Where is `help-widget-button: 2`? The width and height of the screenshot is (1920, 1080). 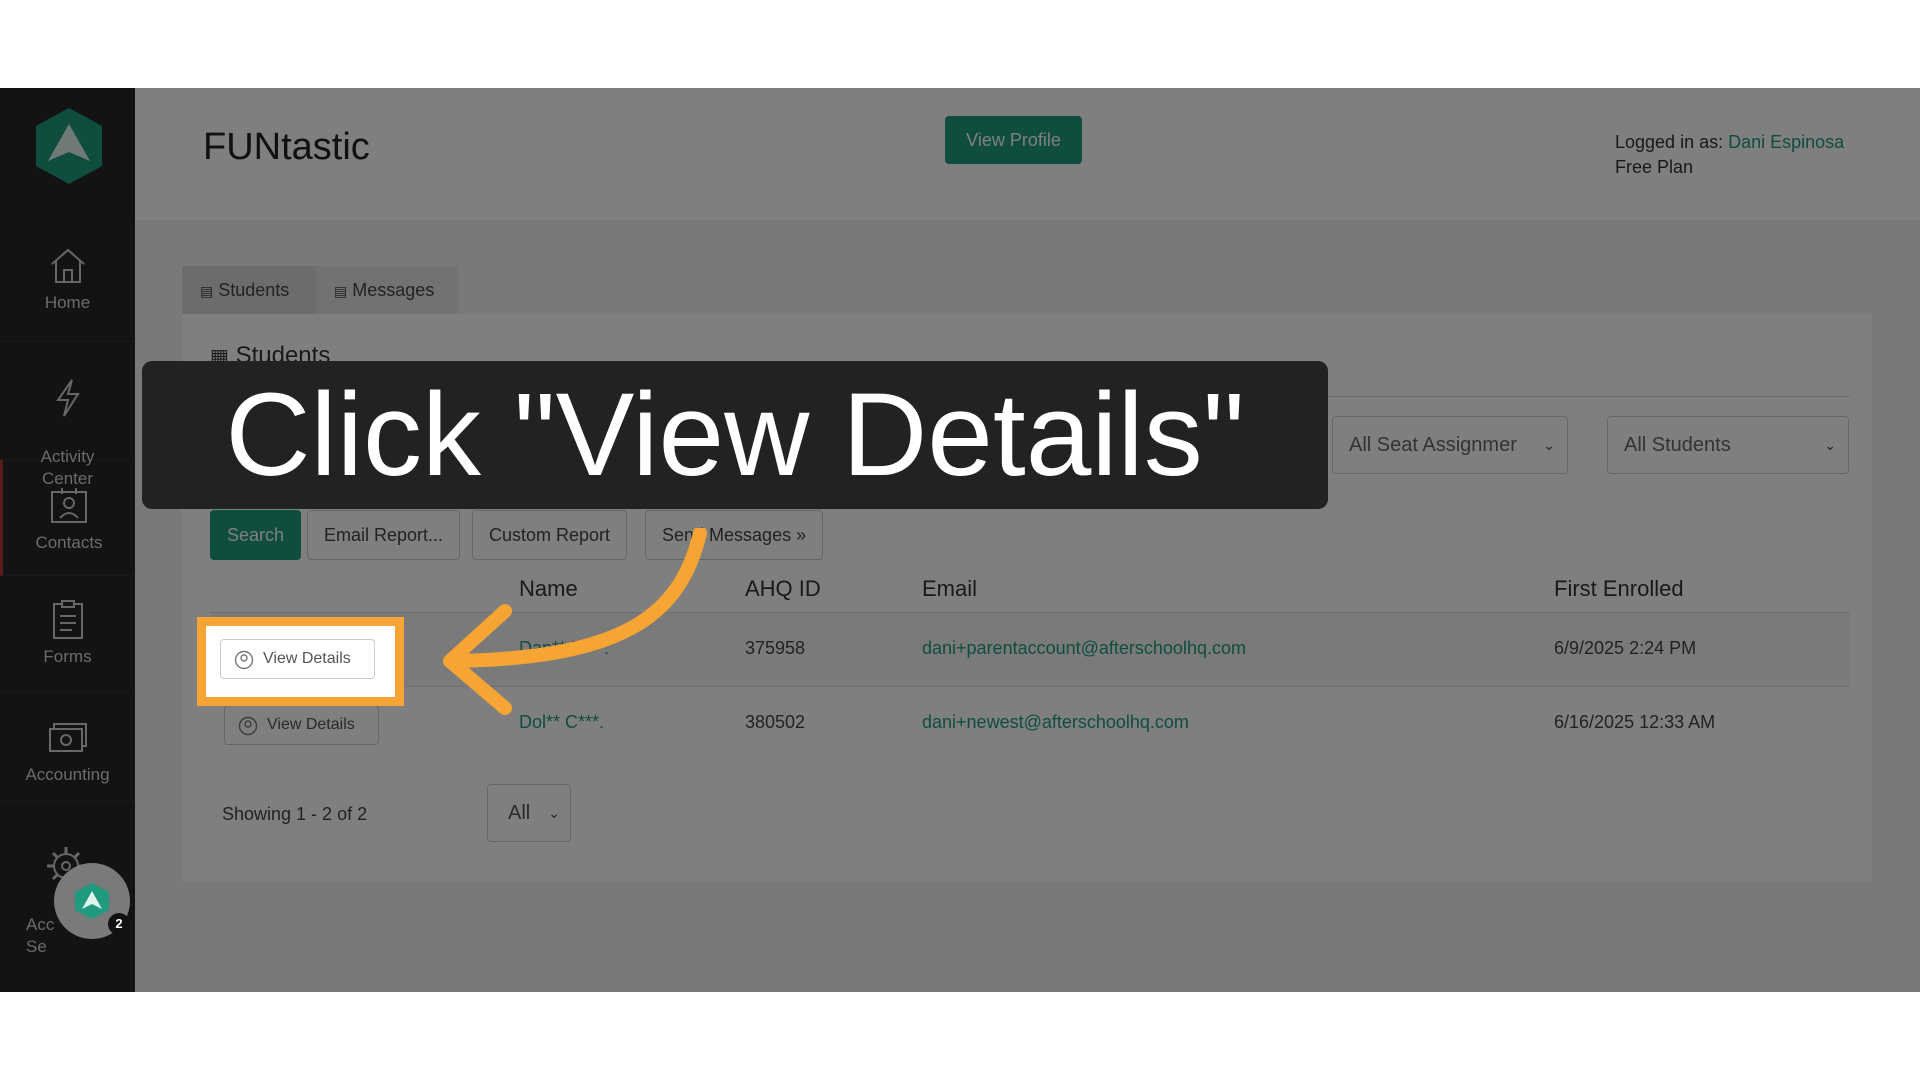 help-widget-button: 2 is located at coordinates (92, 901).